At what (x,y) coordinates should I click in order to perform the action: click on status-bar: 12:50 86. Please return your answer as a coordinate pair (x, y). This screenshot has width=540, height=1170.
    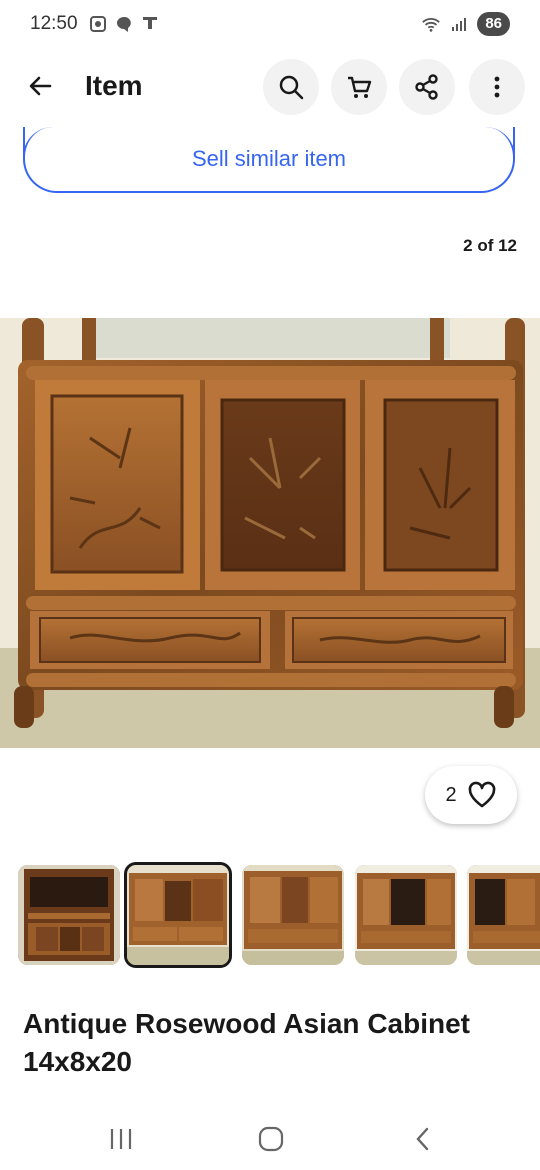
    Looking at the image, I should click on (270, 25).